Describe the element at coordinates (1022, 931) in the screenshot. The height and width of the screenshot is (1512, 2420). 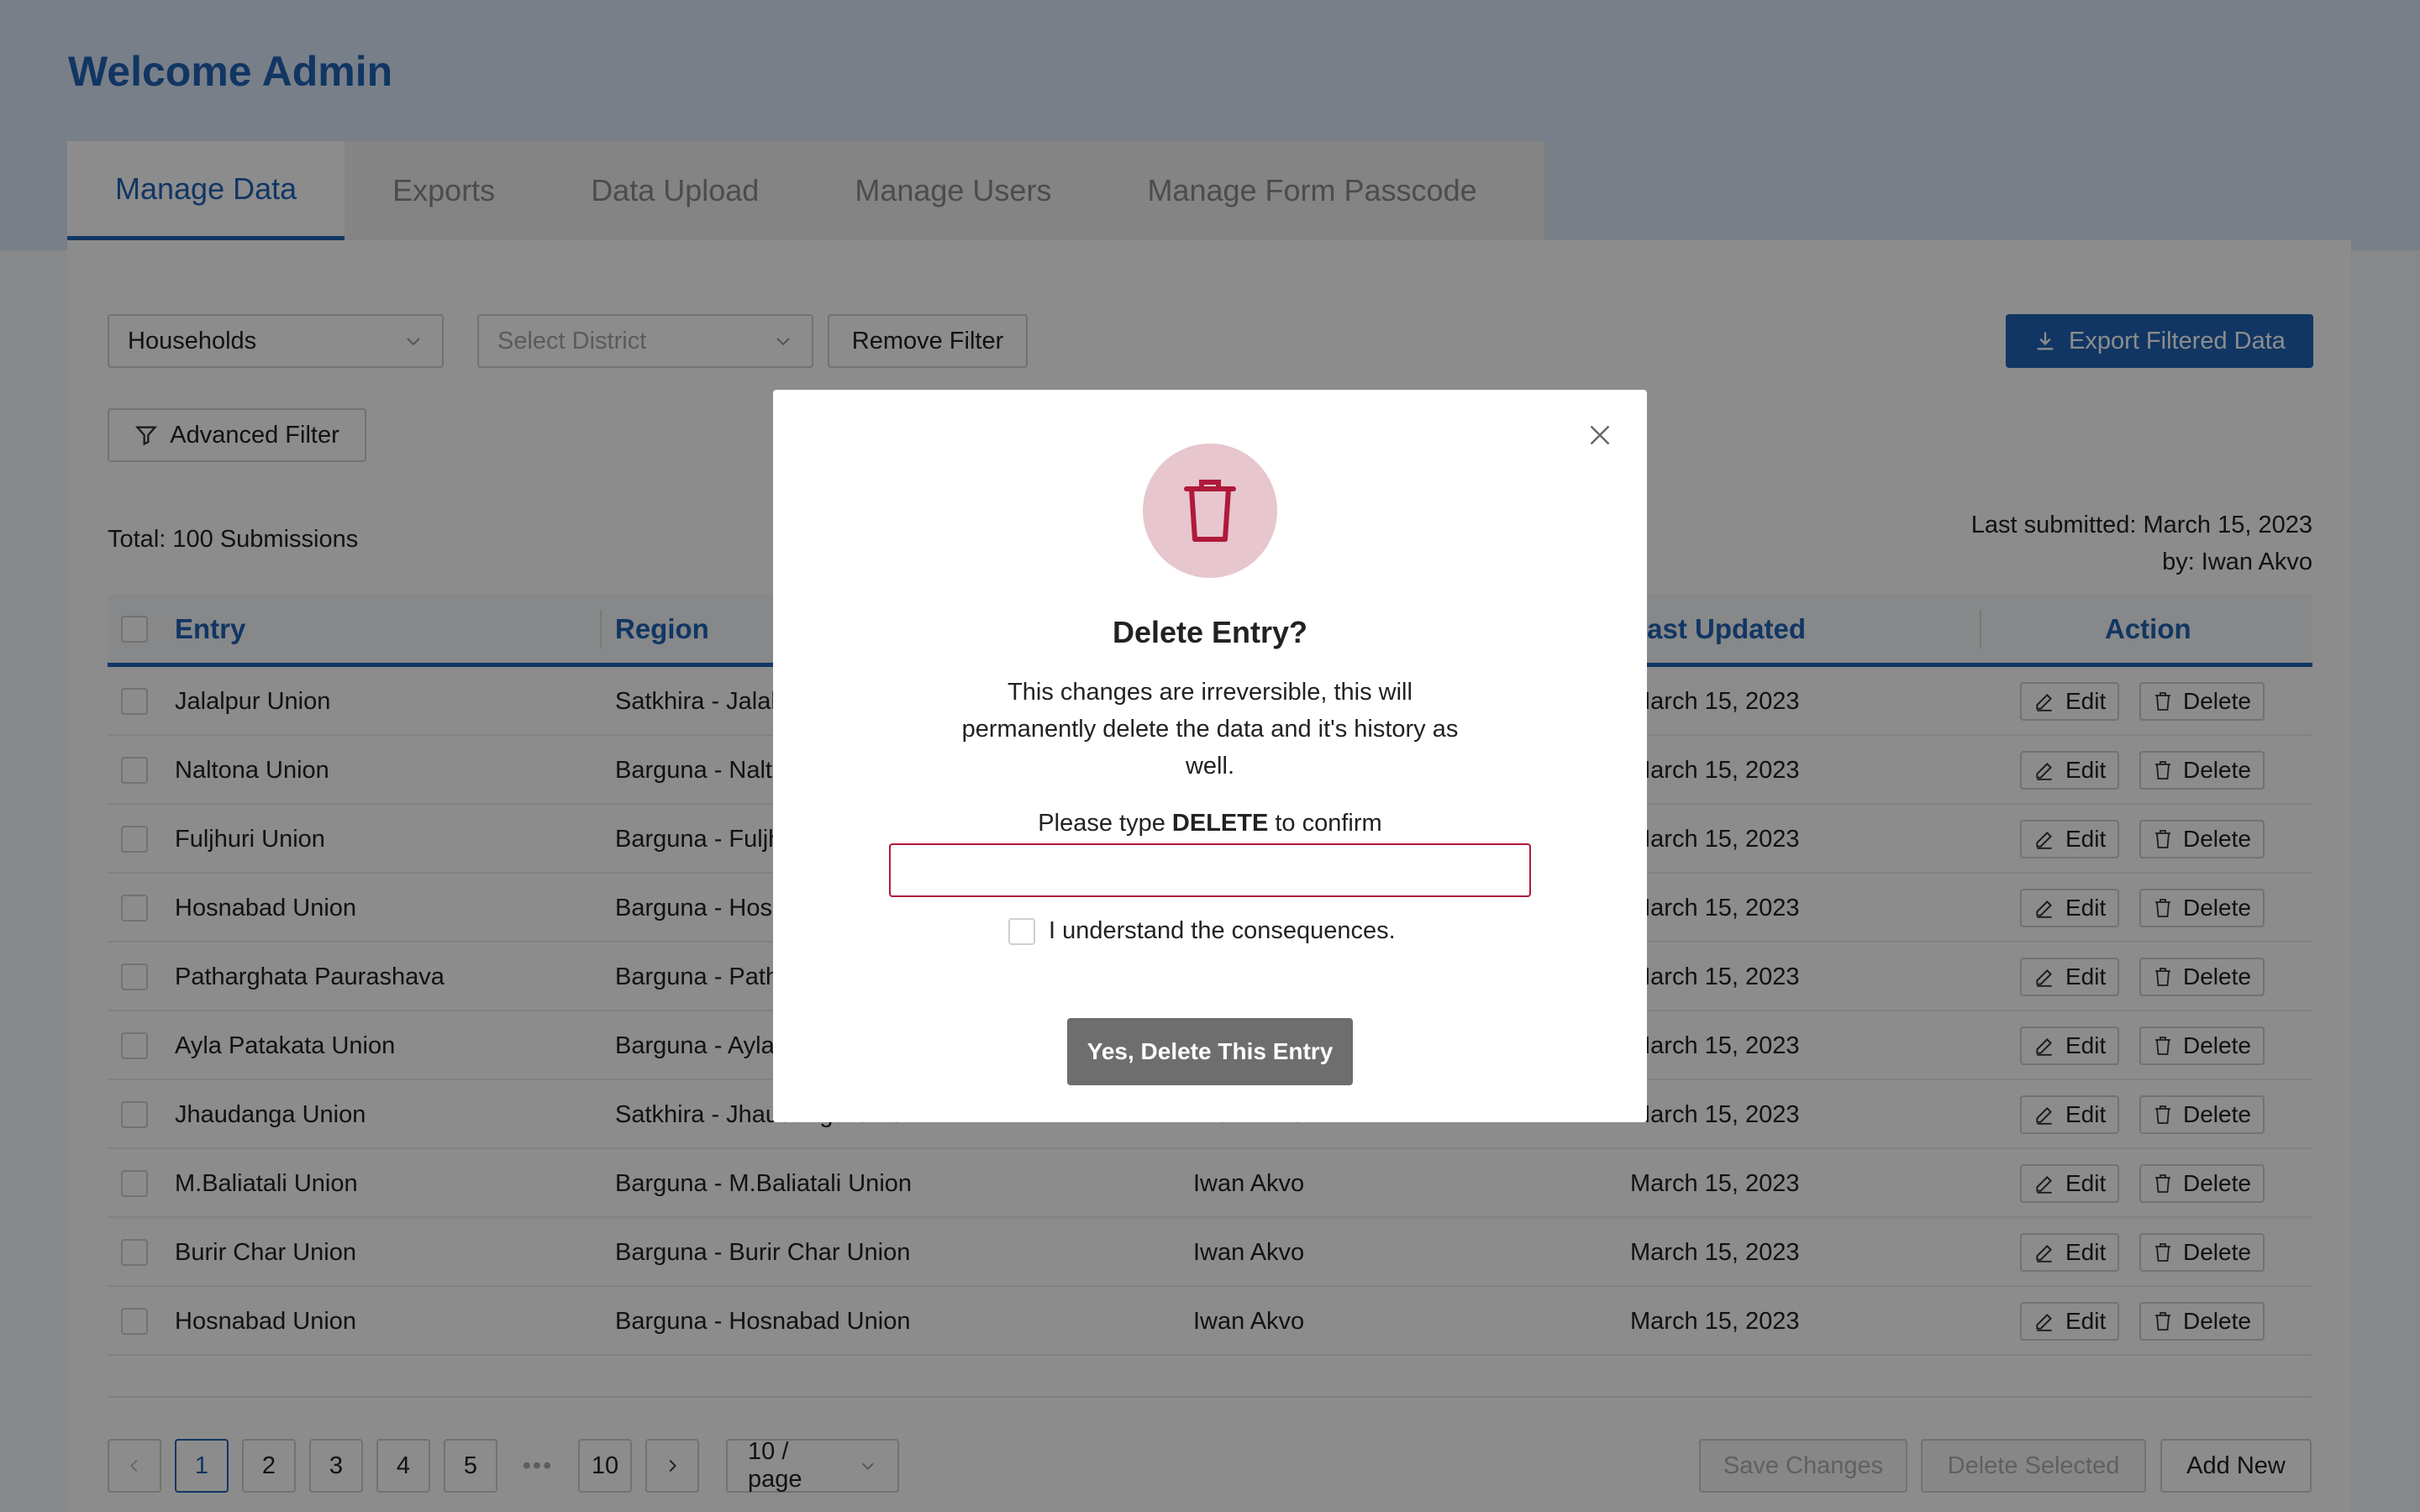
I see `consequences-checkbox` at that location.